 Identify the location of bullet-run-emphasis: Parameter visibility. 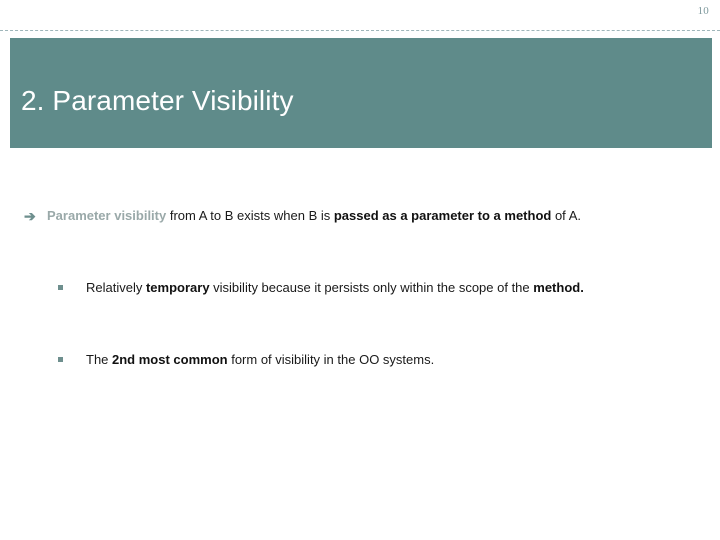
(107, 215).